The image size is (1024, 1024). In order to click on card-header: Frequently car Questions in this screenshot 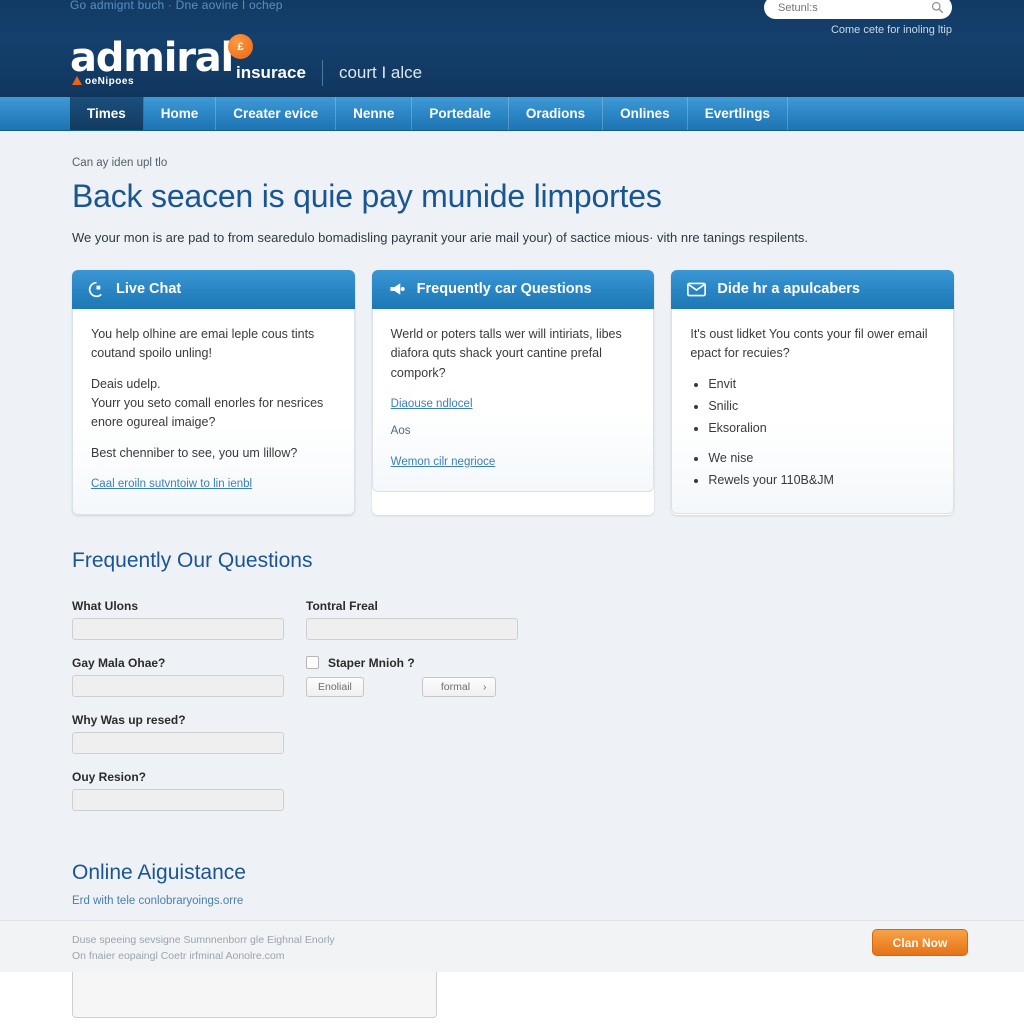, I will do `click(513, 289)`.